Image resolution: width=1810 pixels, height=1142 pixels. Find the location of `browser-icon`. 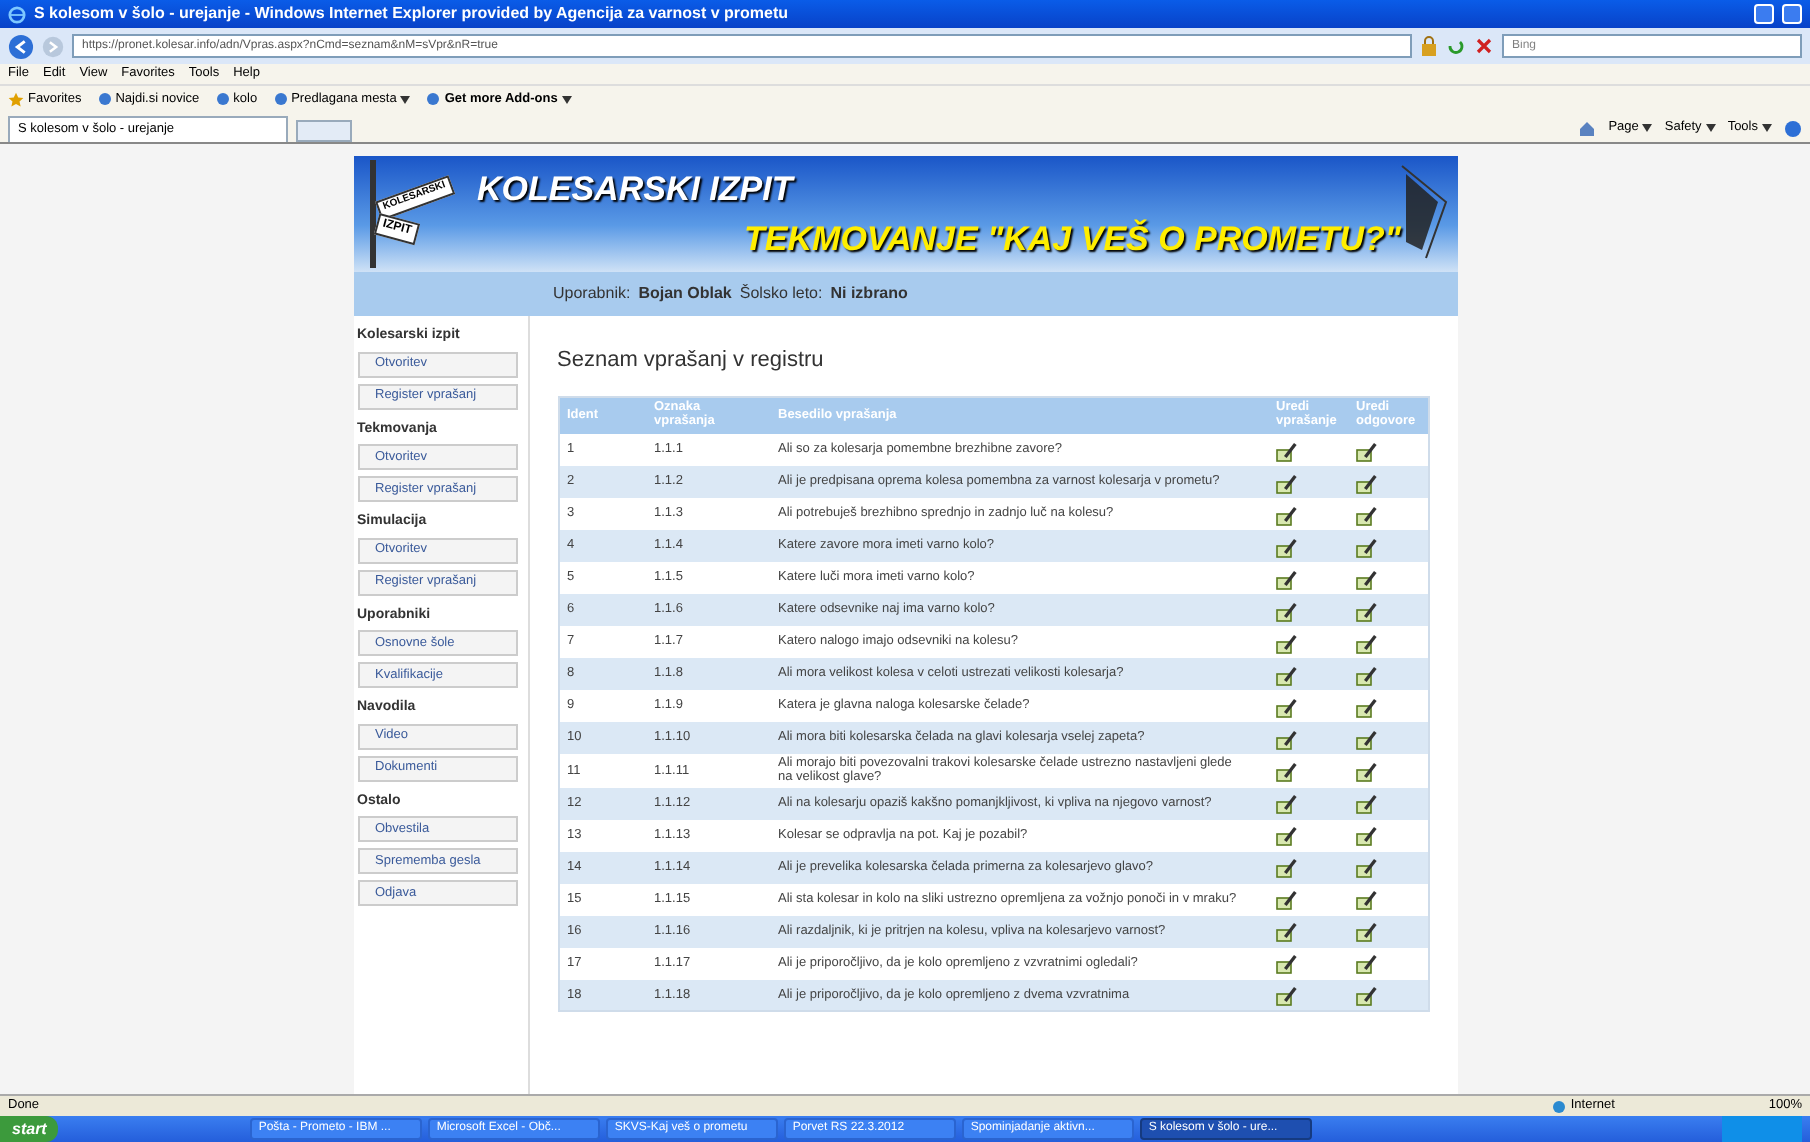

browser-icon is located at coordinates (17, 14).